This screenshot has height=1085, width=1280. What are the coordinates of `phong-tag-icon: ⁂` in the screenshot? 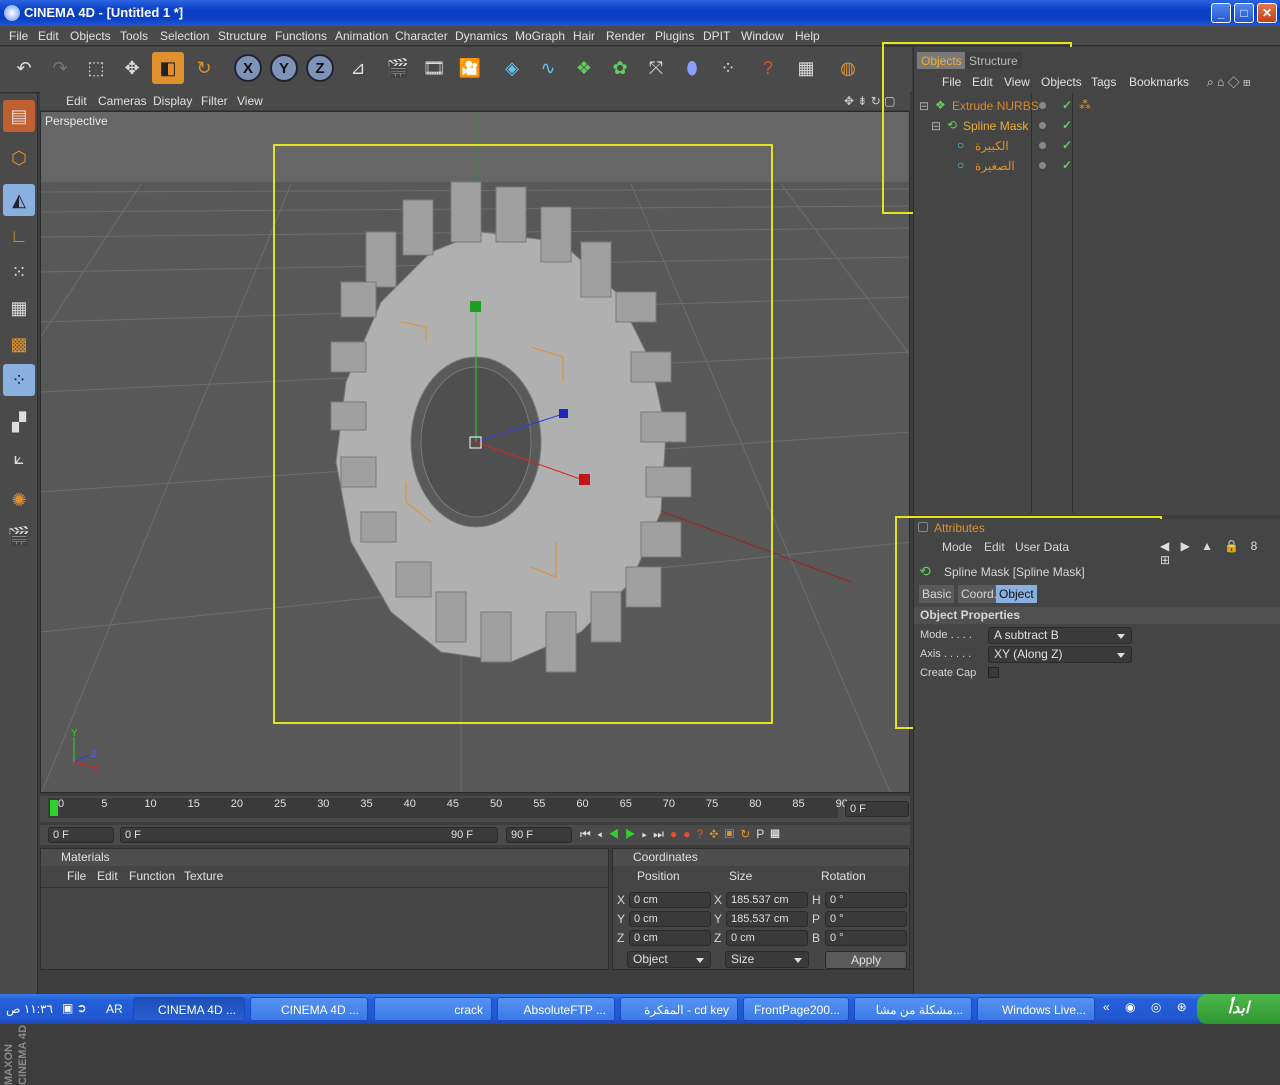 It's located at (1085, 105).